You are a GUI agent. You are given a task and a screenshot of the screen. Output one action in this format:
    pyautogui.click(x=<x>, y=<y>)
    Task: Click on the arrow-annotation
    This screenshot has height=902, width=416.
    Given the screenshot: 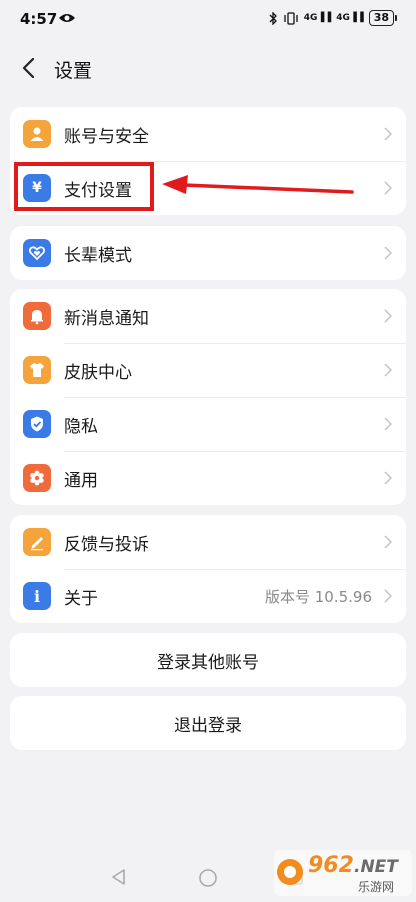 What is the action you would take?
    pyautogui.click(x=258, y=184)
    